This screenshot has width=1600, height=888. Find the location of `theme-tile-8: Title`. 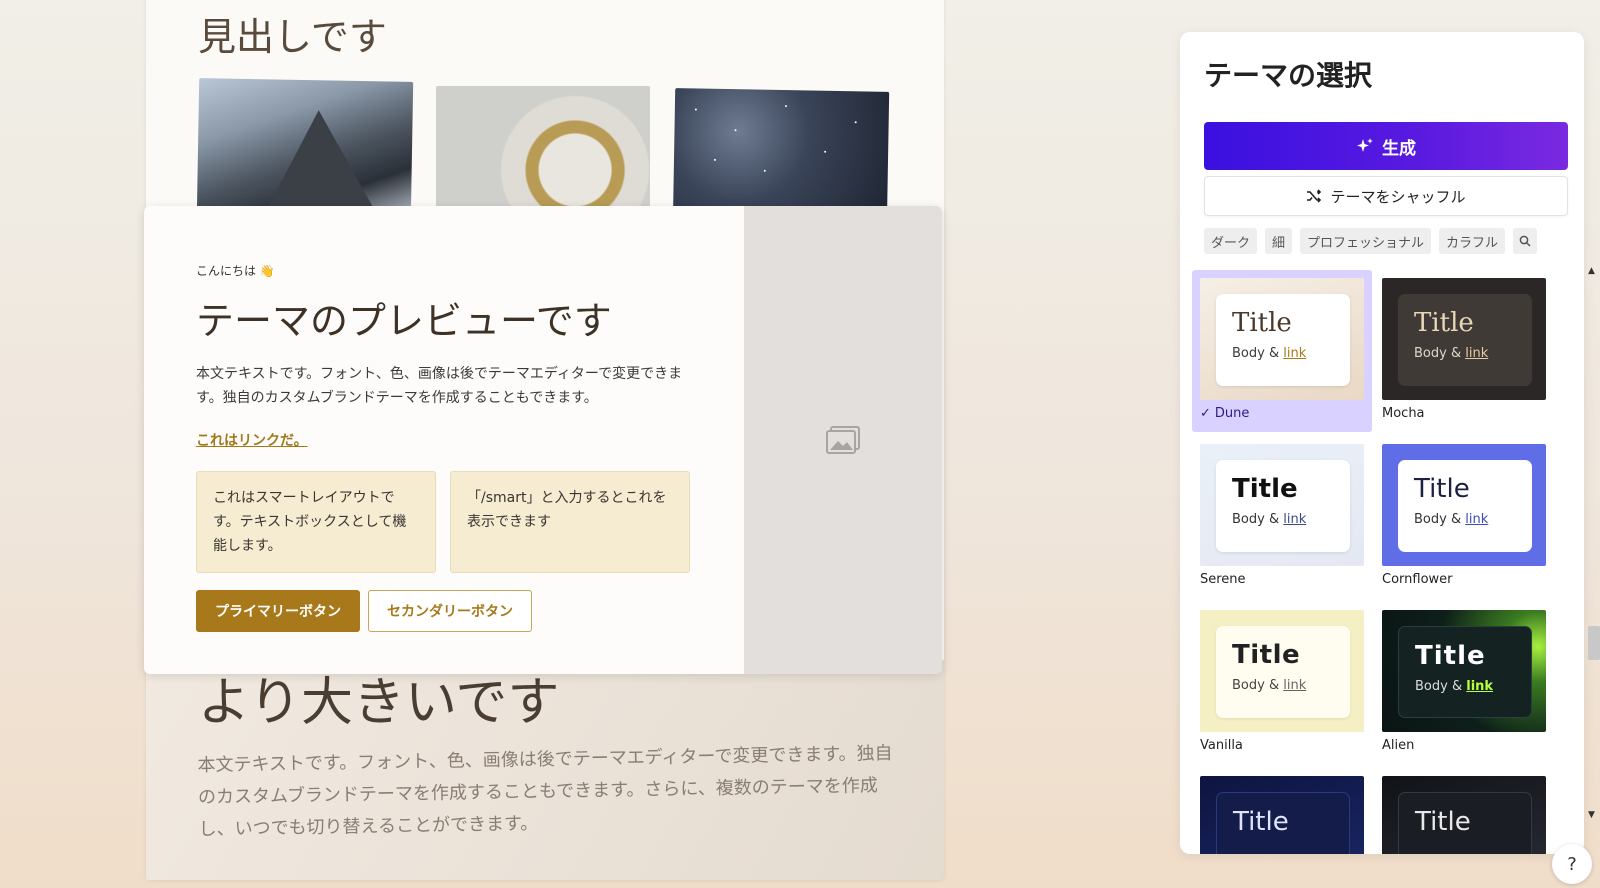

theme-tile-8: Title is located at coordinates (1464, 811).